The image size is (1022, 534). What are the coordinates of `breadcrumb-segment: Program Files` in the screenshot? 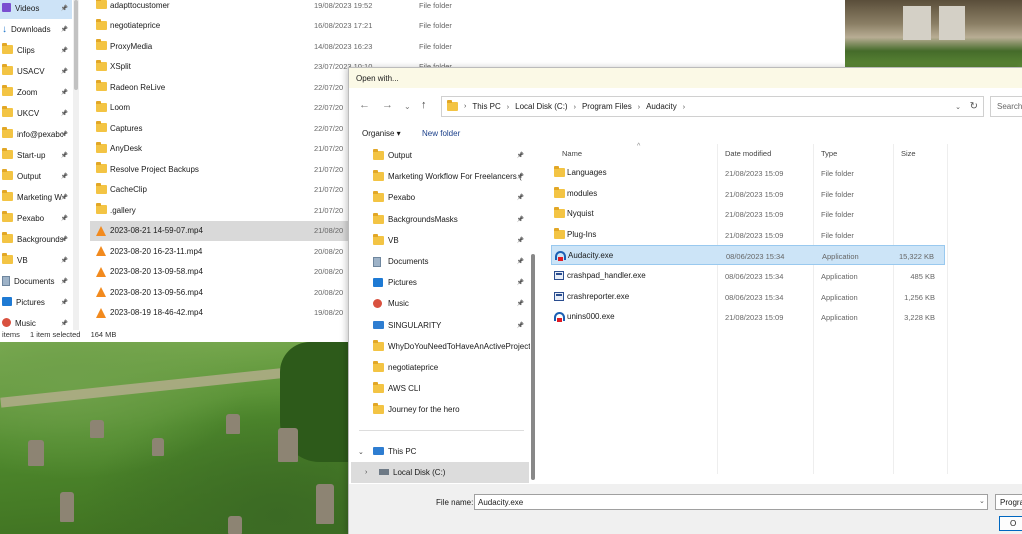 It's located at (607, 106).